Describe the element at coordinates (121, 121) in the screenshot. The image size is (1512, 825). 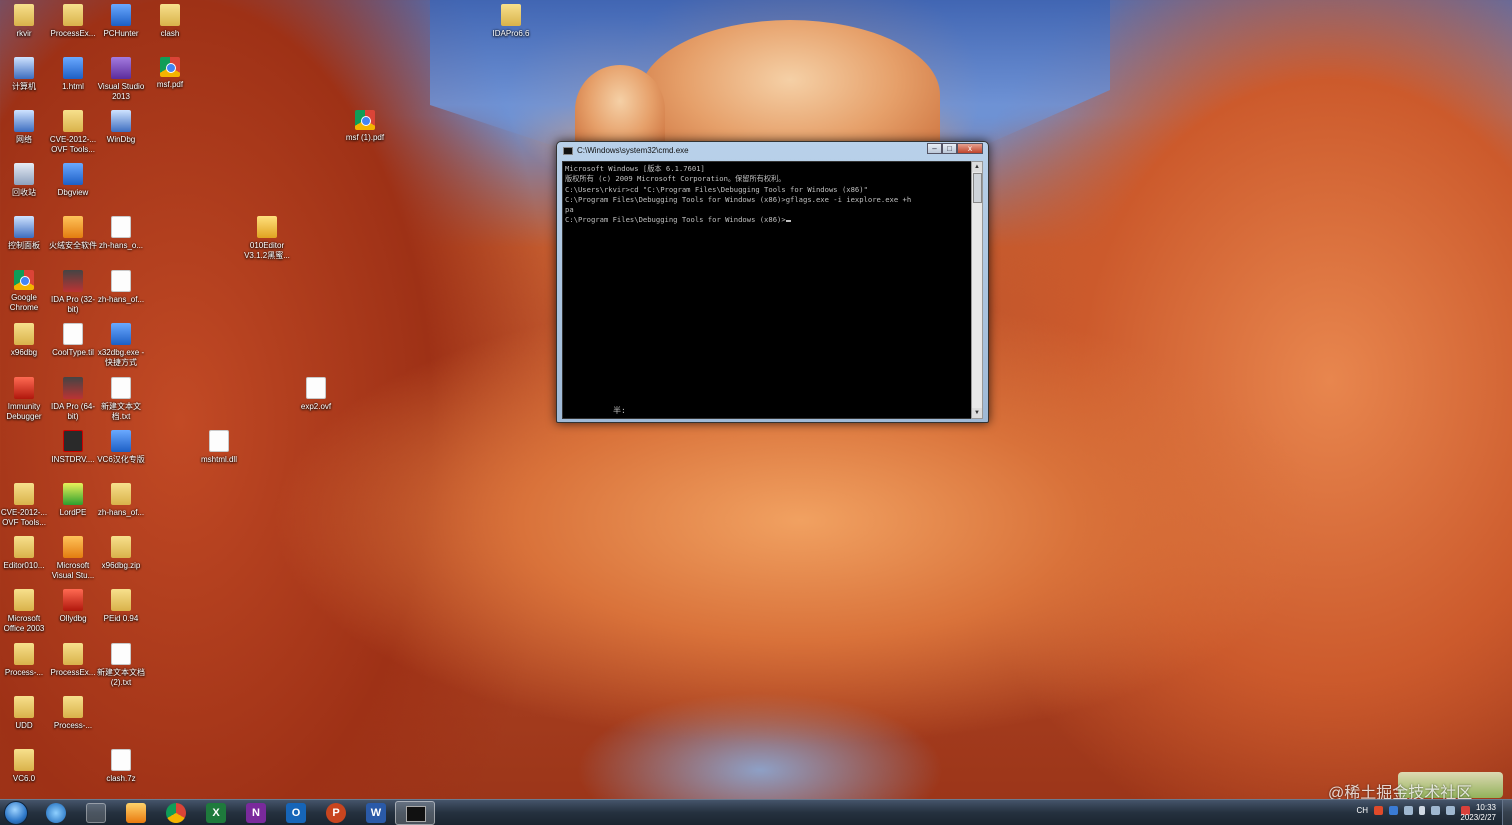
I see `windbg-icon` at that location.